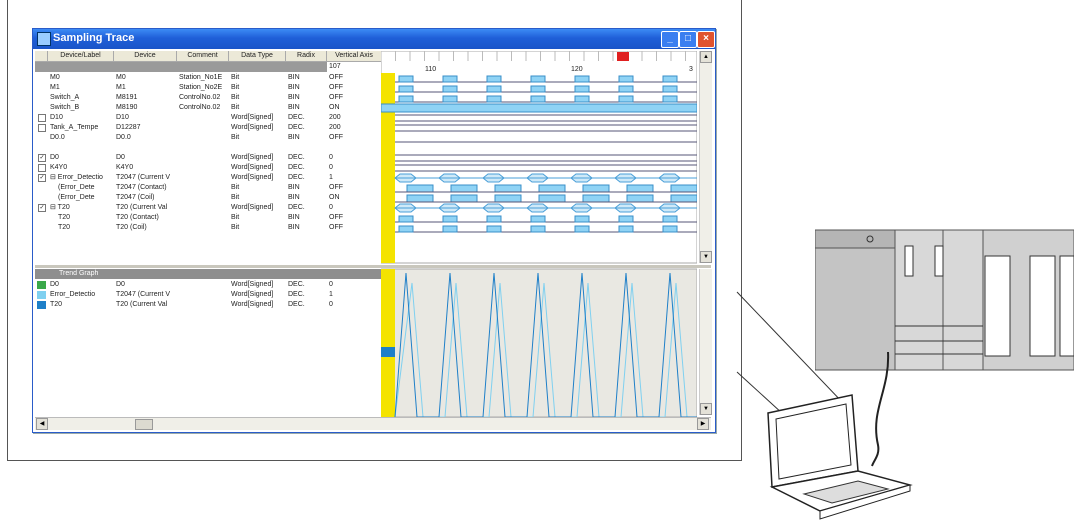 The image size is (1074, 524). What do you see at coordinates (208, 208) in the screenshot?
I see `table-row: ✓ ⊟ T20 T20 (Current Val Word[Signed] DEC. 0` at bounding box center [208, 208].